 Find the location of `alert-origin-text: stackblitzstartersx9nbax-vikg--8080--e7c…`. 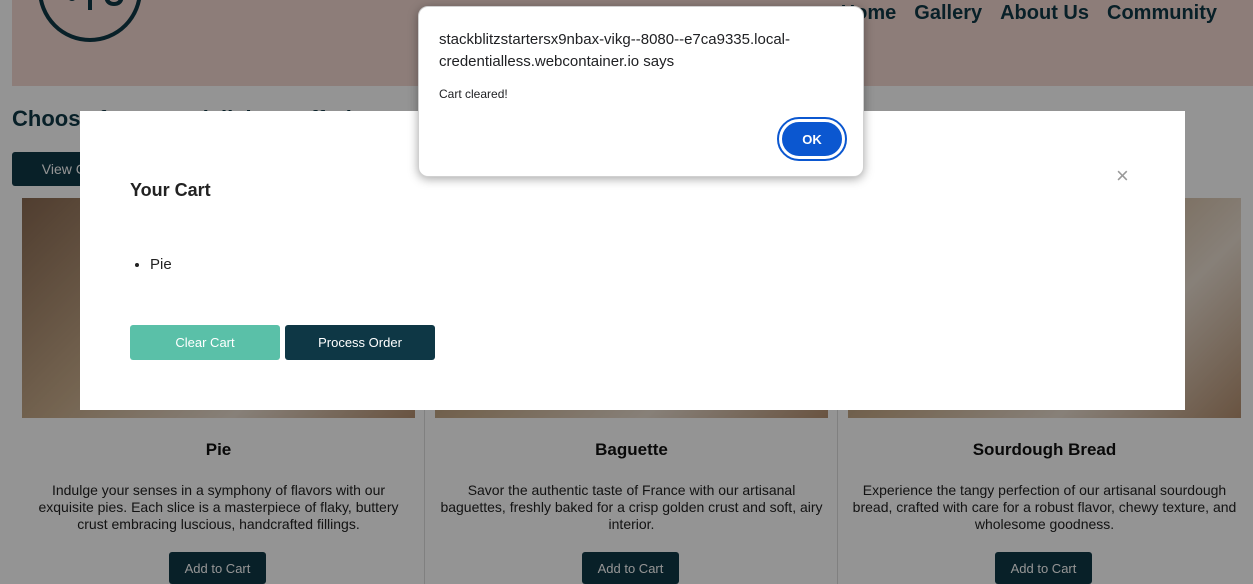

alert-origin-text: stackblitzstartersx9nbax-vikg--8080--e7c… is located at coordinates (614, 50).